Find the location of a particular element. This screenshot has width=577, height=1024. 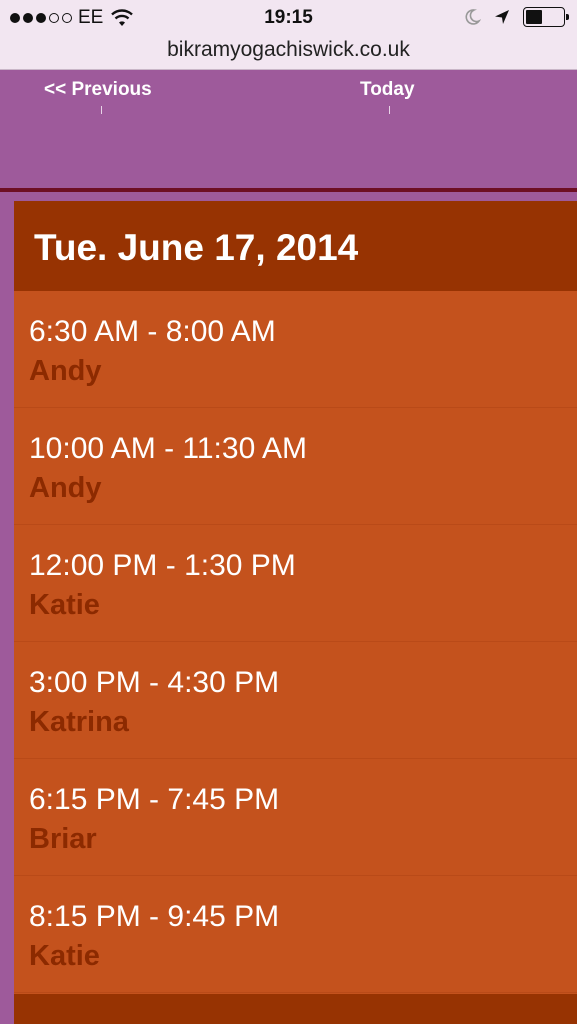

event-item: 6:15 PM - 7:45 PM Briar is located at coordinates (295, 817).